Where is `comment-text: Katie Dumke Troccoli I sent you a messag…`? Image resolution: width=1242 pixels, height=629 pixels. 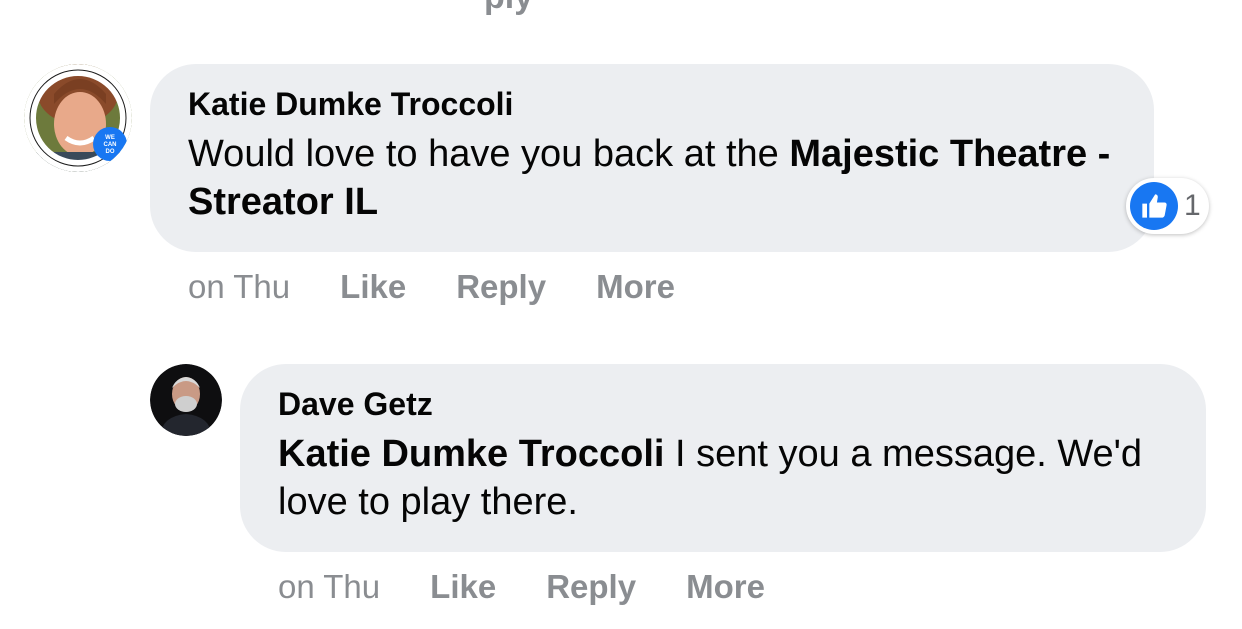
comment-text: Katie Dumke Troccoli I sent you a messag… is located at coordinates (723, 478).